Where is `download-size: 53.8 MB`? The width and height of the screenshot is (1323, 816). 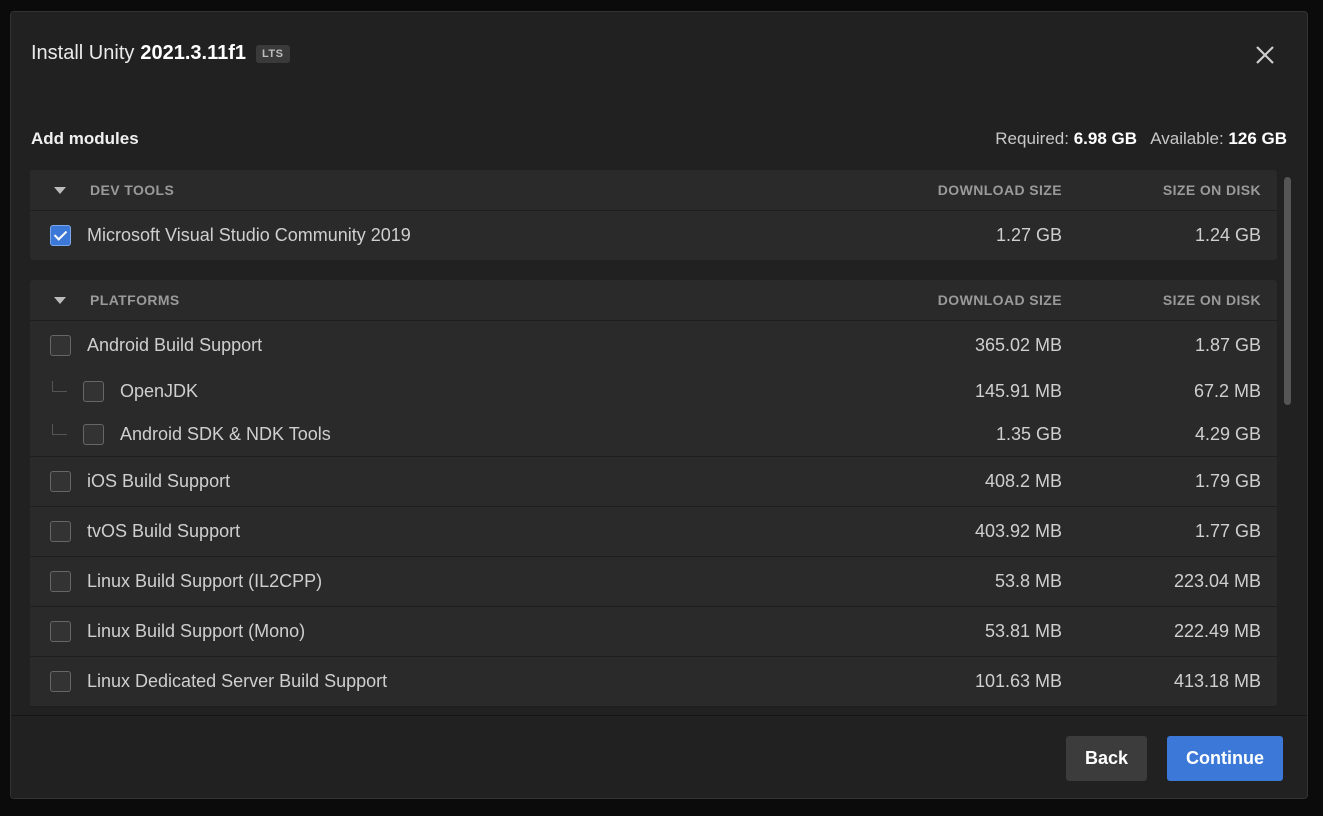
download-size: 53.8 MB is located at coordinates (1028, 581).